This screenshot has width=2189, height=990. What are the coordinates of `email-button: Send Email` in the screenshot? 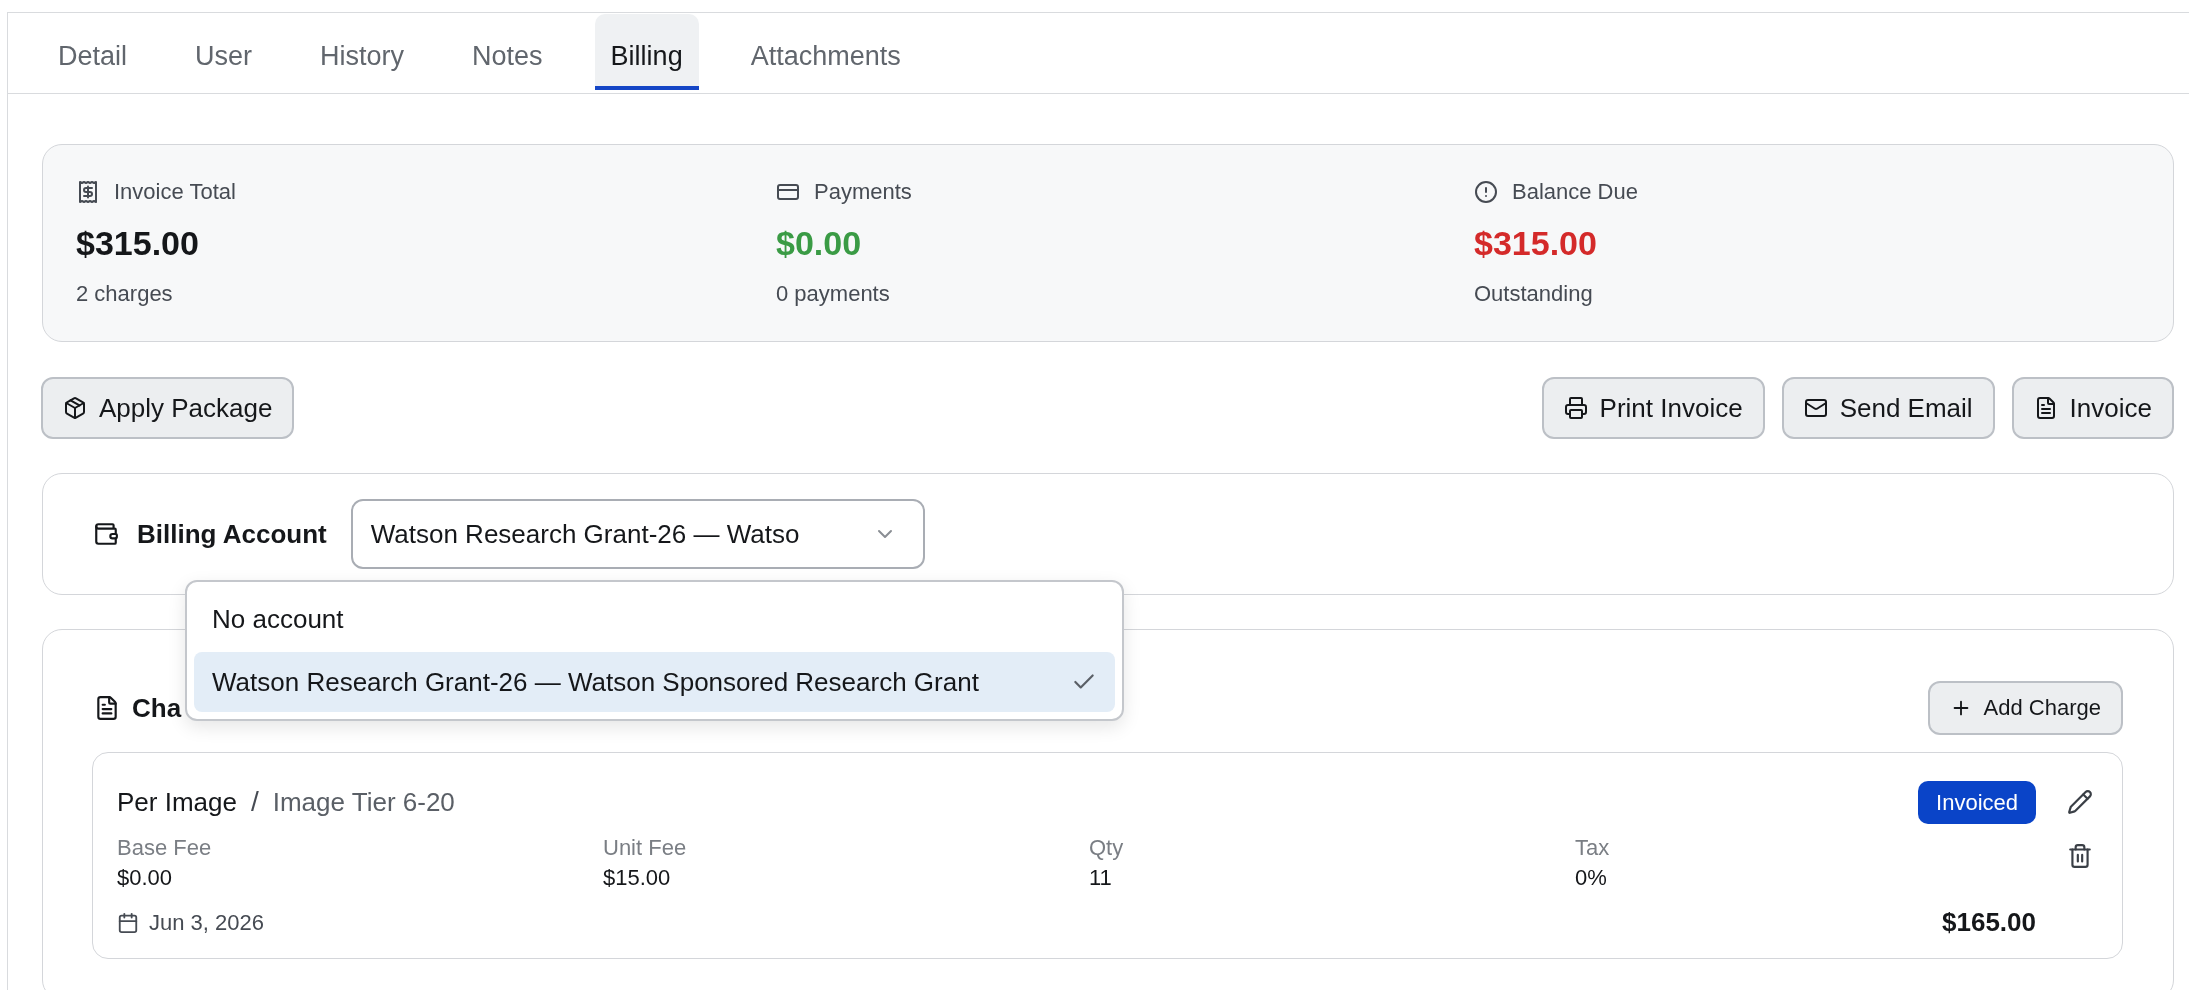 It's located at (1888, 408).